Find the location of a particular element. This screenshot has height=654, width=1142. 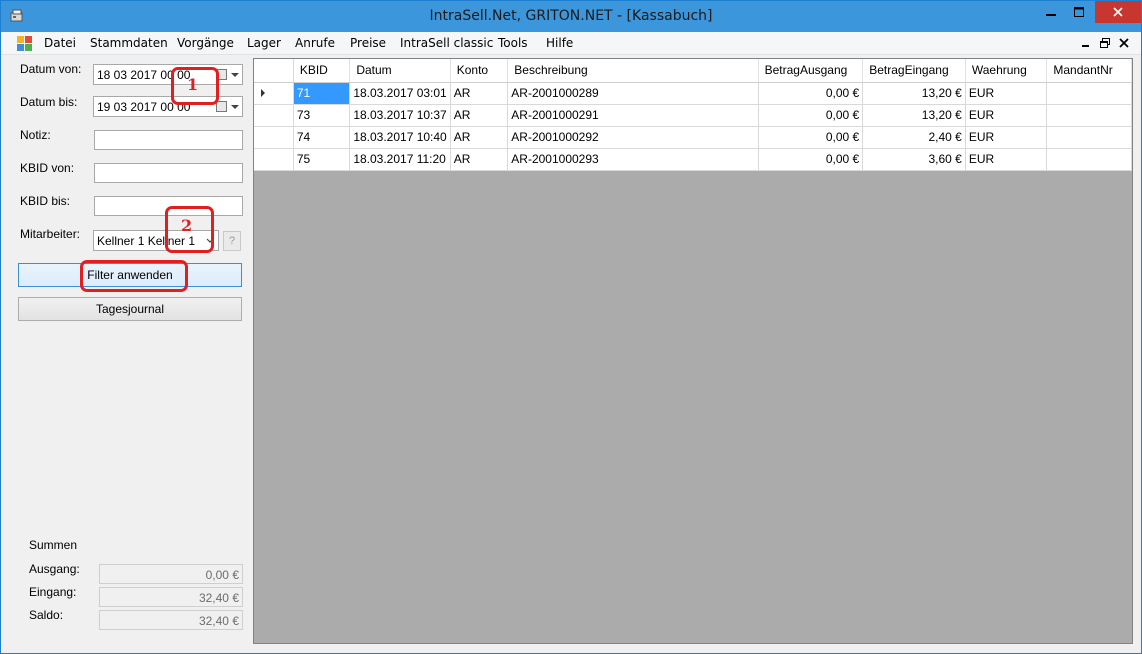

ausgang-value: 0,00 € is located at coordinates (171, 574).